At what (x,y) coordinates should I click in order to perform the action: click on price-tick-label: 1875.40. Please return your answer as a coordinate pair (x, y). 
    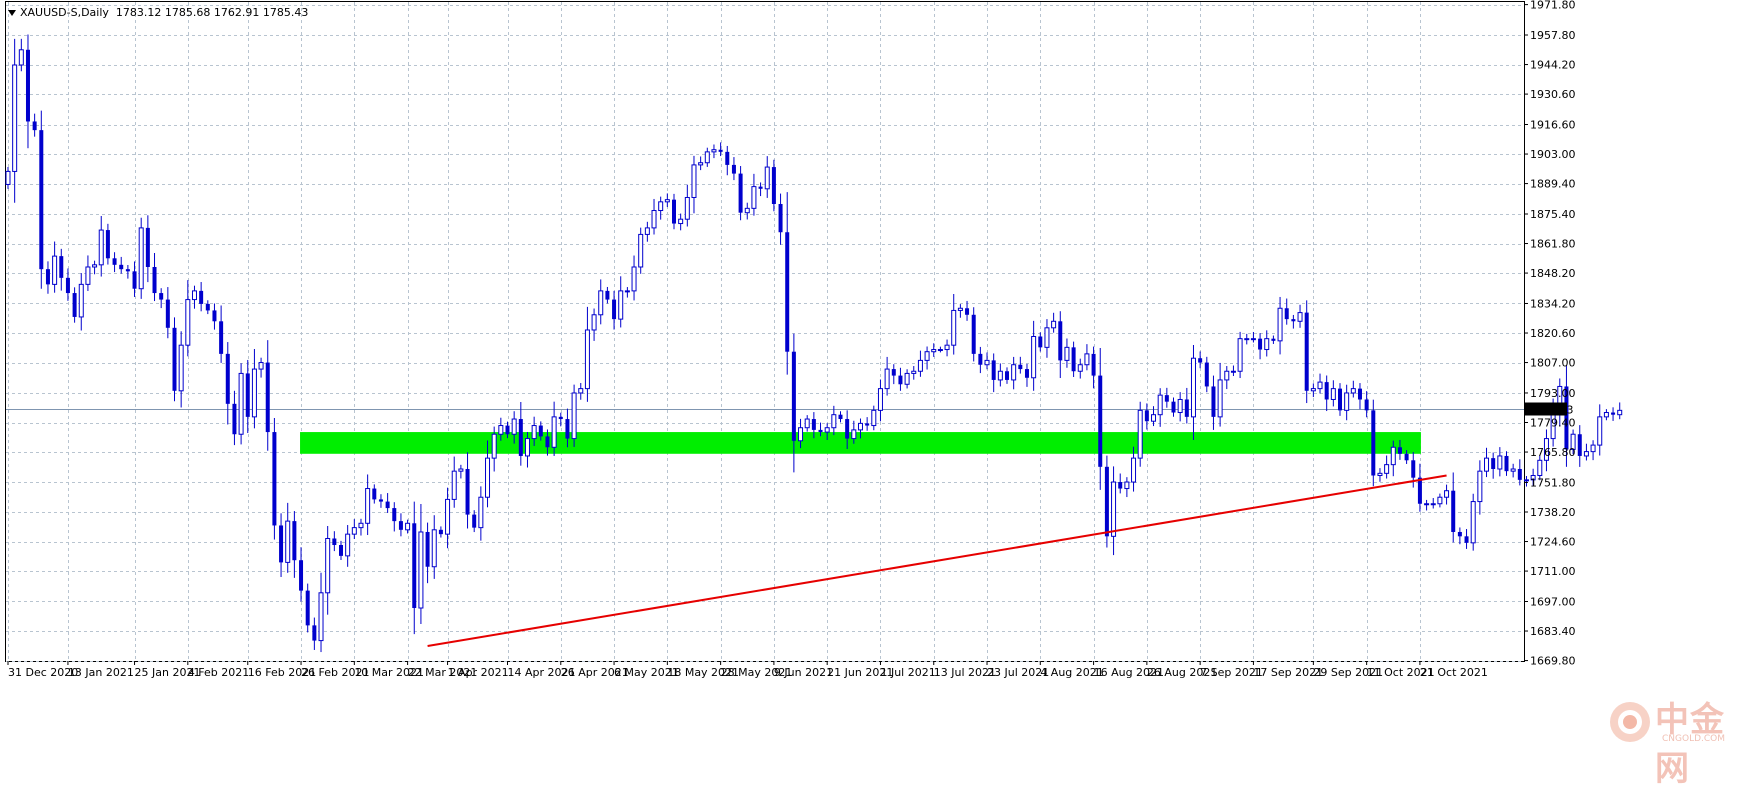
    Looking at the image, I should click on (1553, 214).